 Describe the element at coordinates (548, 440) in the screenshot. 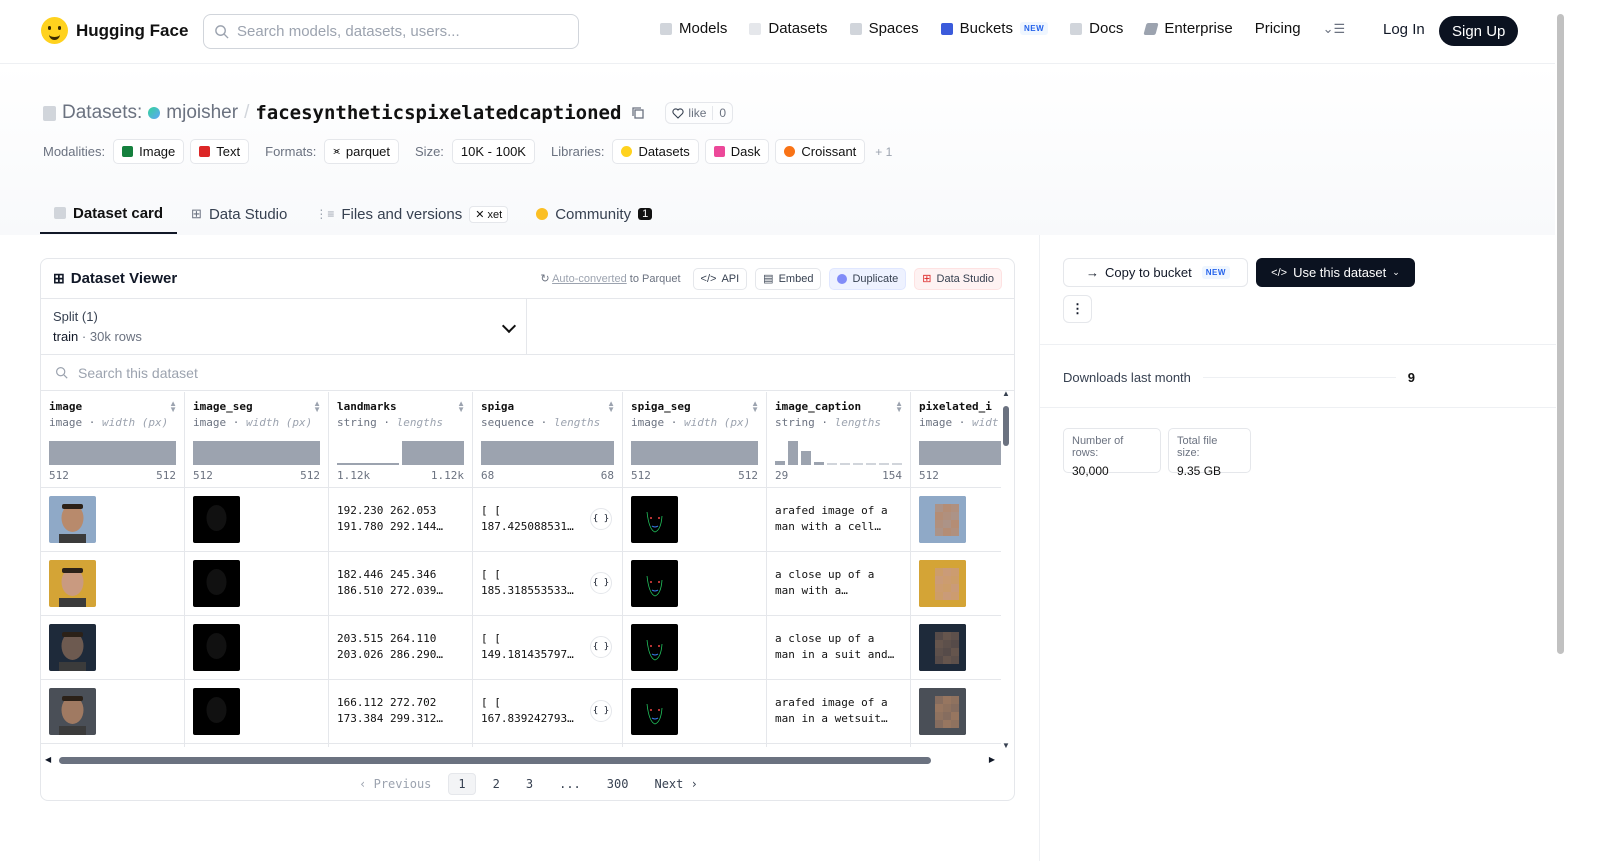

I see `column-header-spiga: spiga sequence · lengths ▲ ▼ 68 68` at that location.